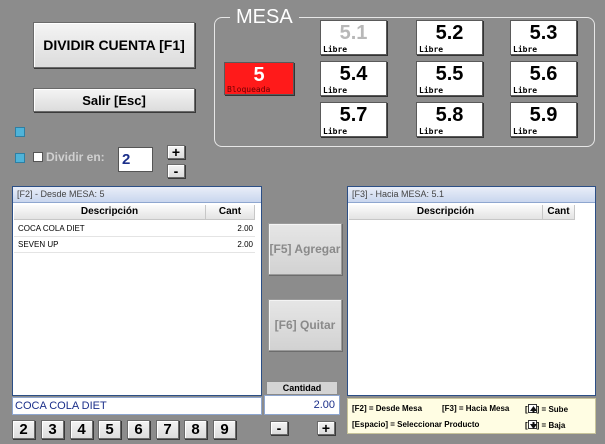 The image size is (605, 444). What do you see at coordinates (449, 33) in the screenshot?
I see `table-number: 5.2` at bounding box center [449, 33].